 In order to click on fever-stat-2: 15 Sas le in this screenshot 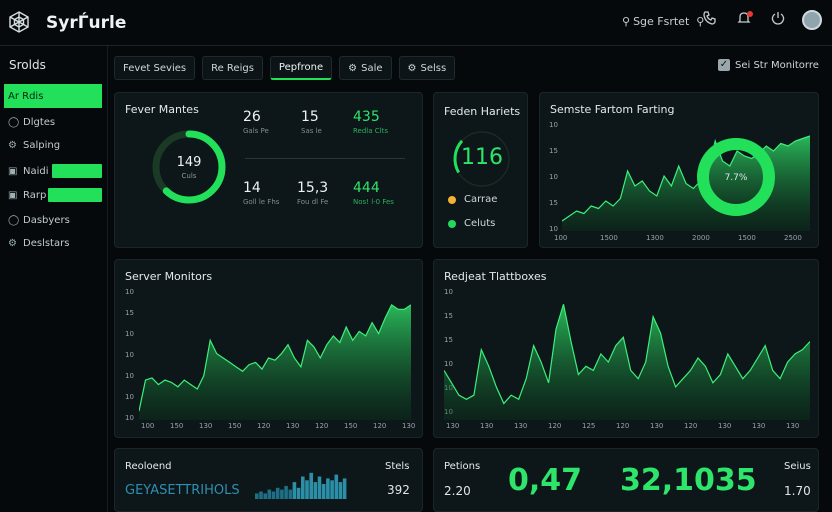, I will do `click(311, 122)`.